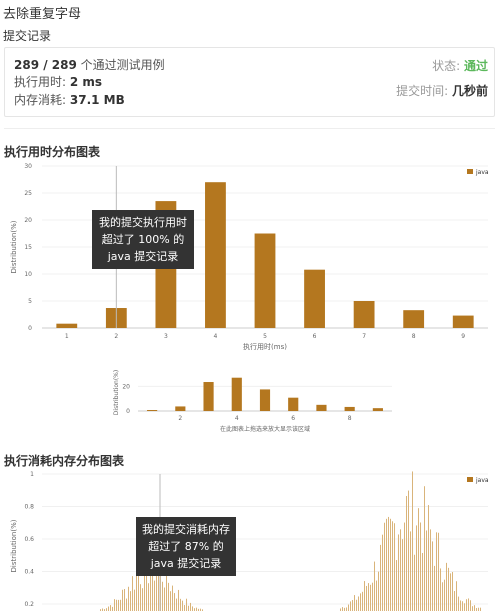 The width and height of the screenshot is (498, 611). I want to click on memory-y-axis-label: Distribution(%), so click(14, 545).